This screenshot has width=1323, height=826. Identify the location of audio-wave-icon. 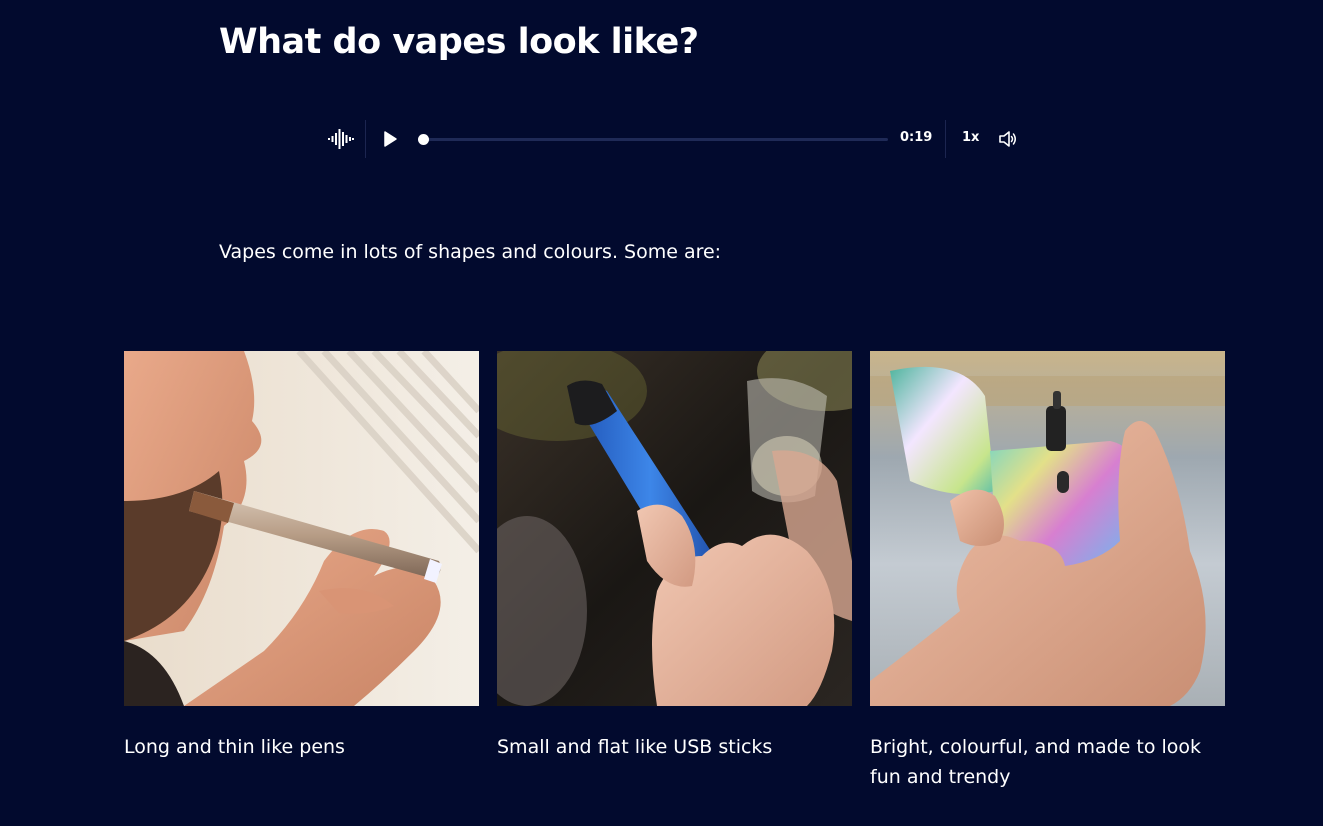
(341, 139).